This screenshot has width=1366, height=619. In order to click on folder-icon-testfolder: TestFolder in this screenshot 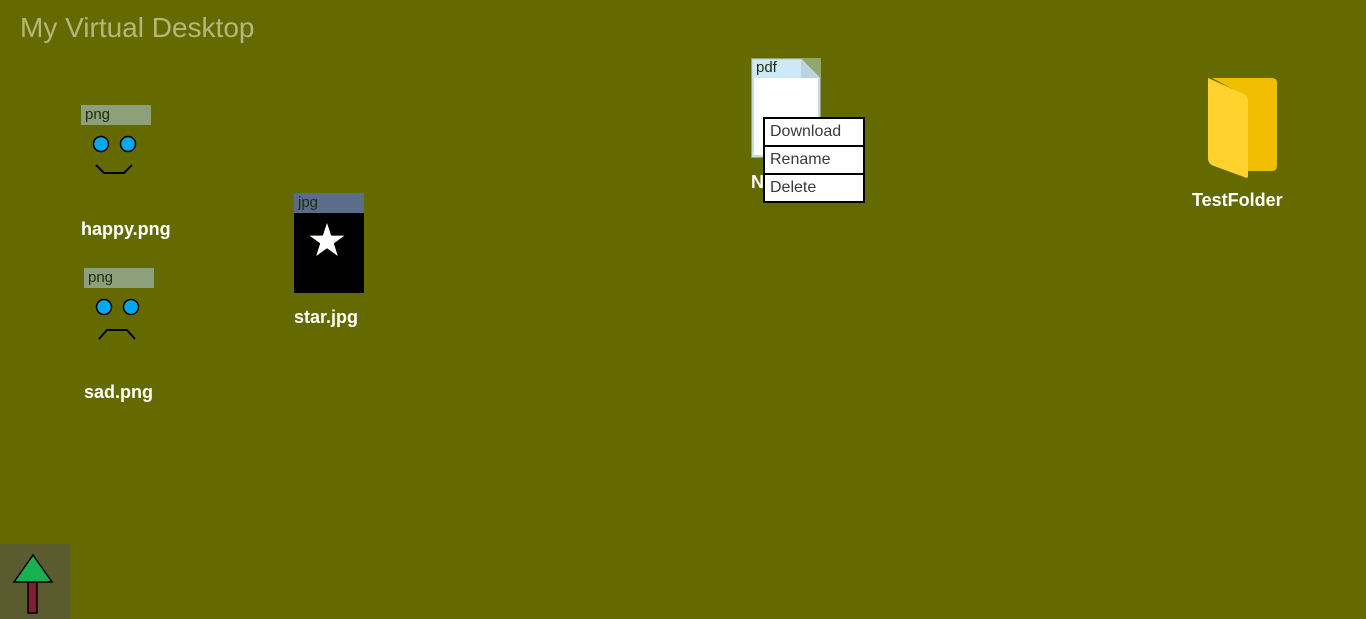, I will do `click(1242, 146)`.